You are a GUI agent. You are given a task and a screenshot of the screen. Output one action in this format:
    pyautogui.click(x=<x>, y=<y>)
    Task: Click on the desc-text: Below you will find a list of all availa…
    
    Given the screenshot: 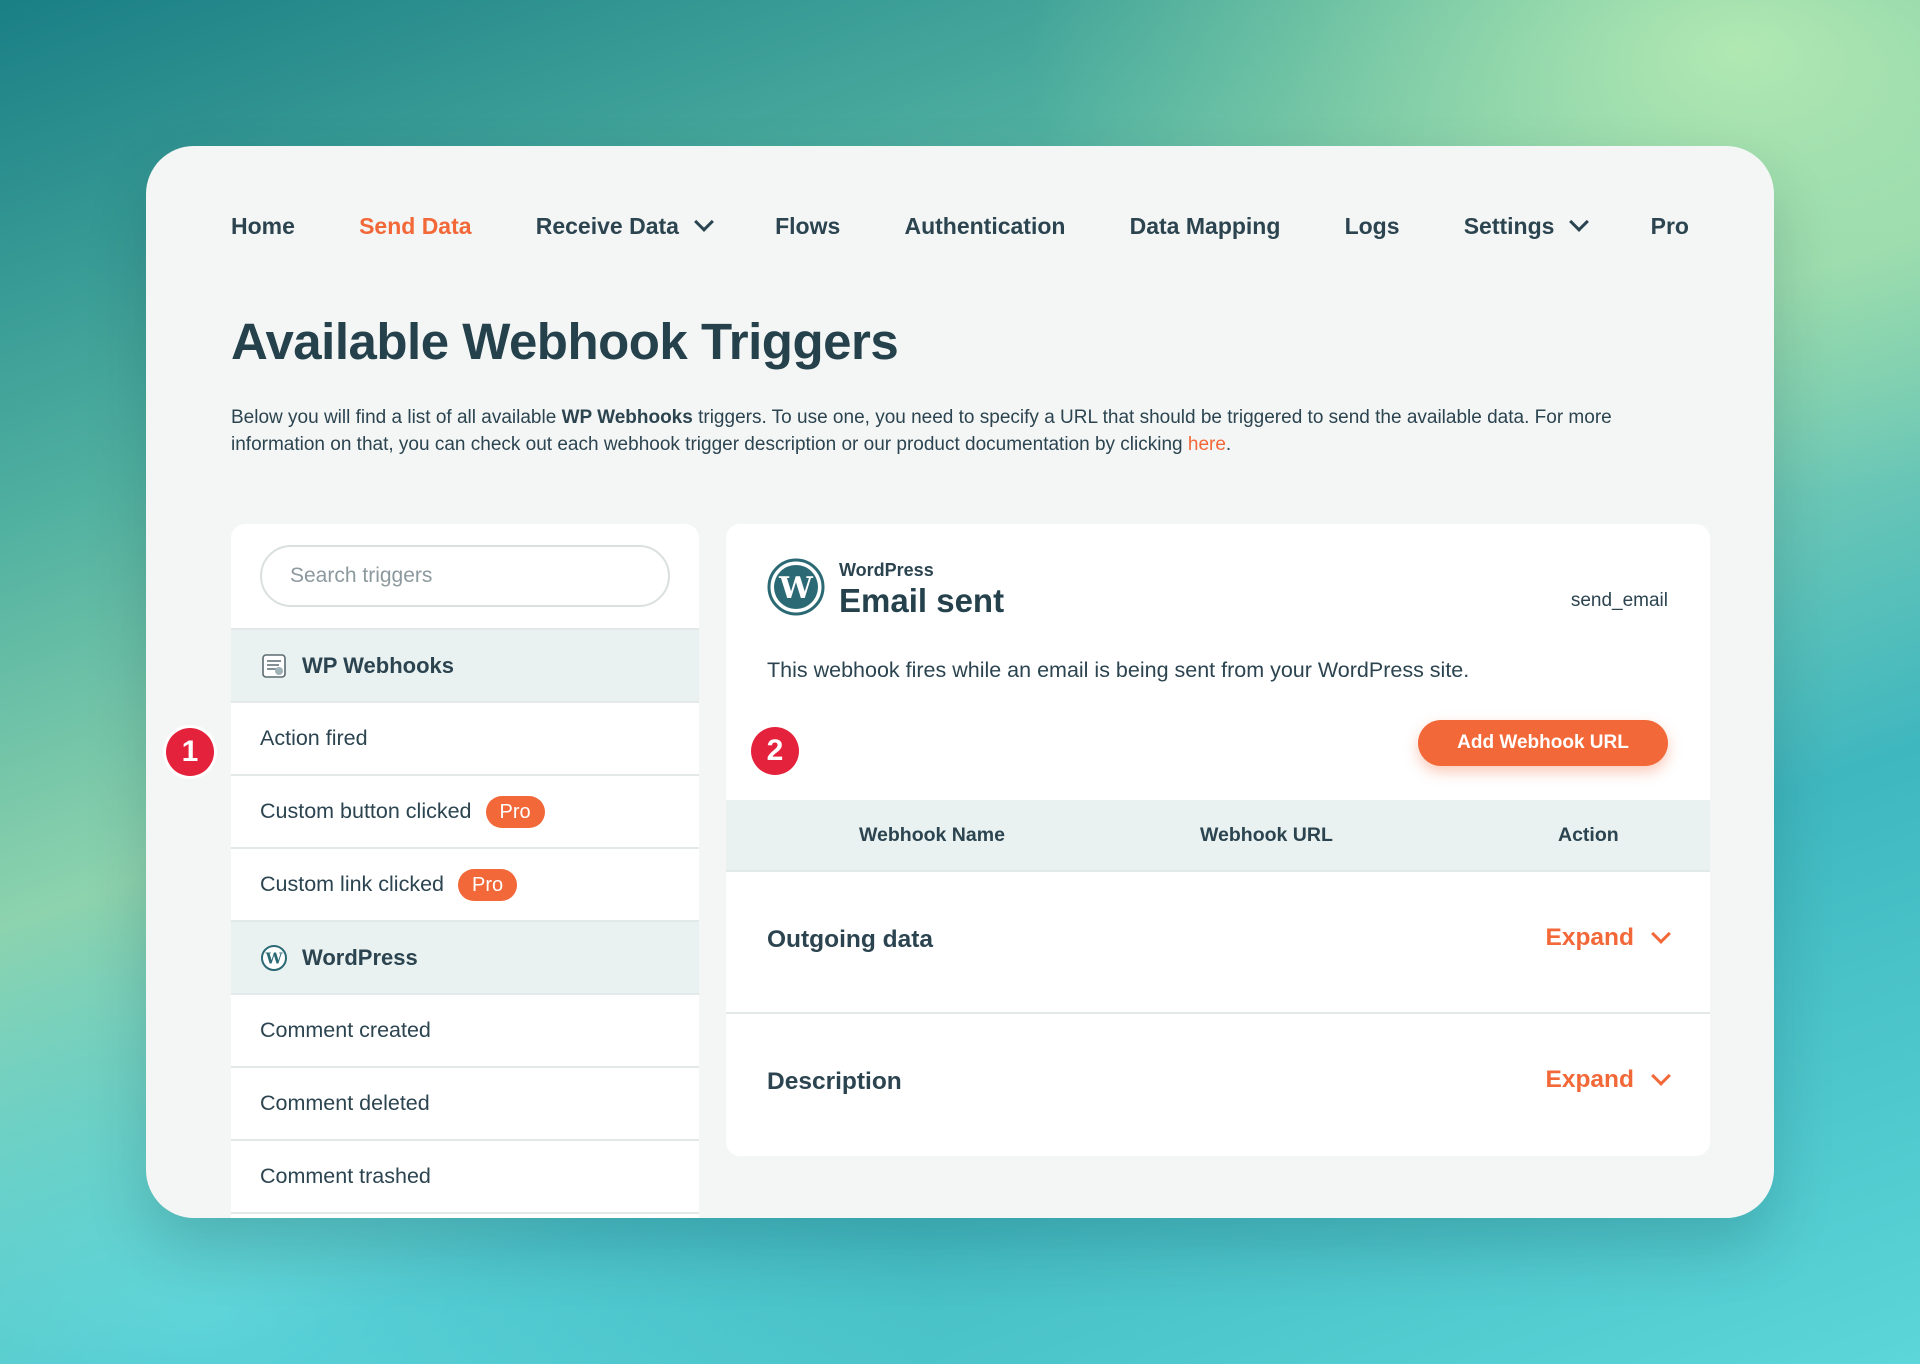 What is the action you would take?
    pyautogui.click(x=396, y=417)
    